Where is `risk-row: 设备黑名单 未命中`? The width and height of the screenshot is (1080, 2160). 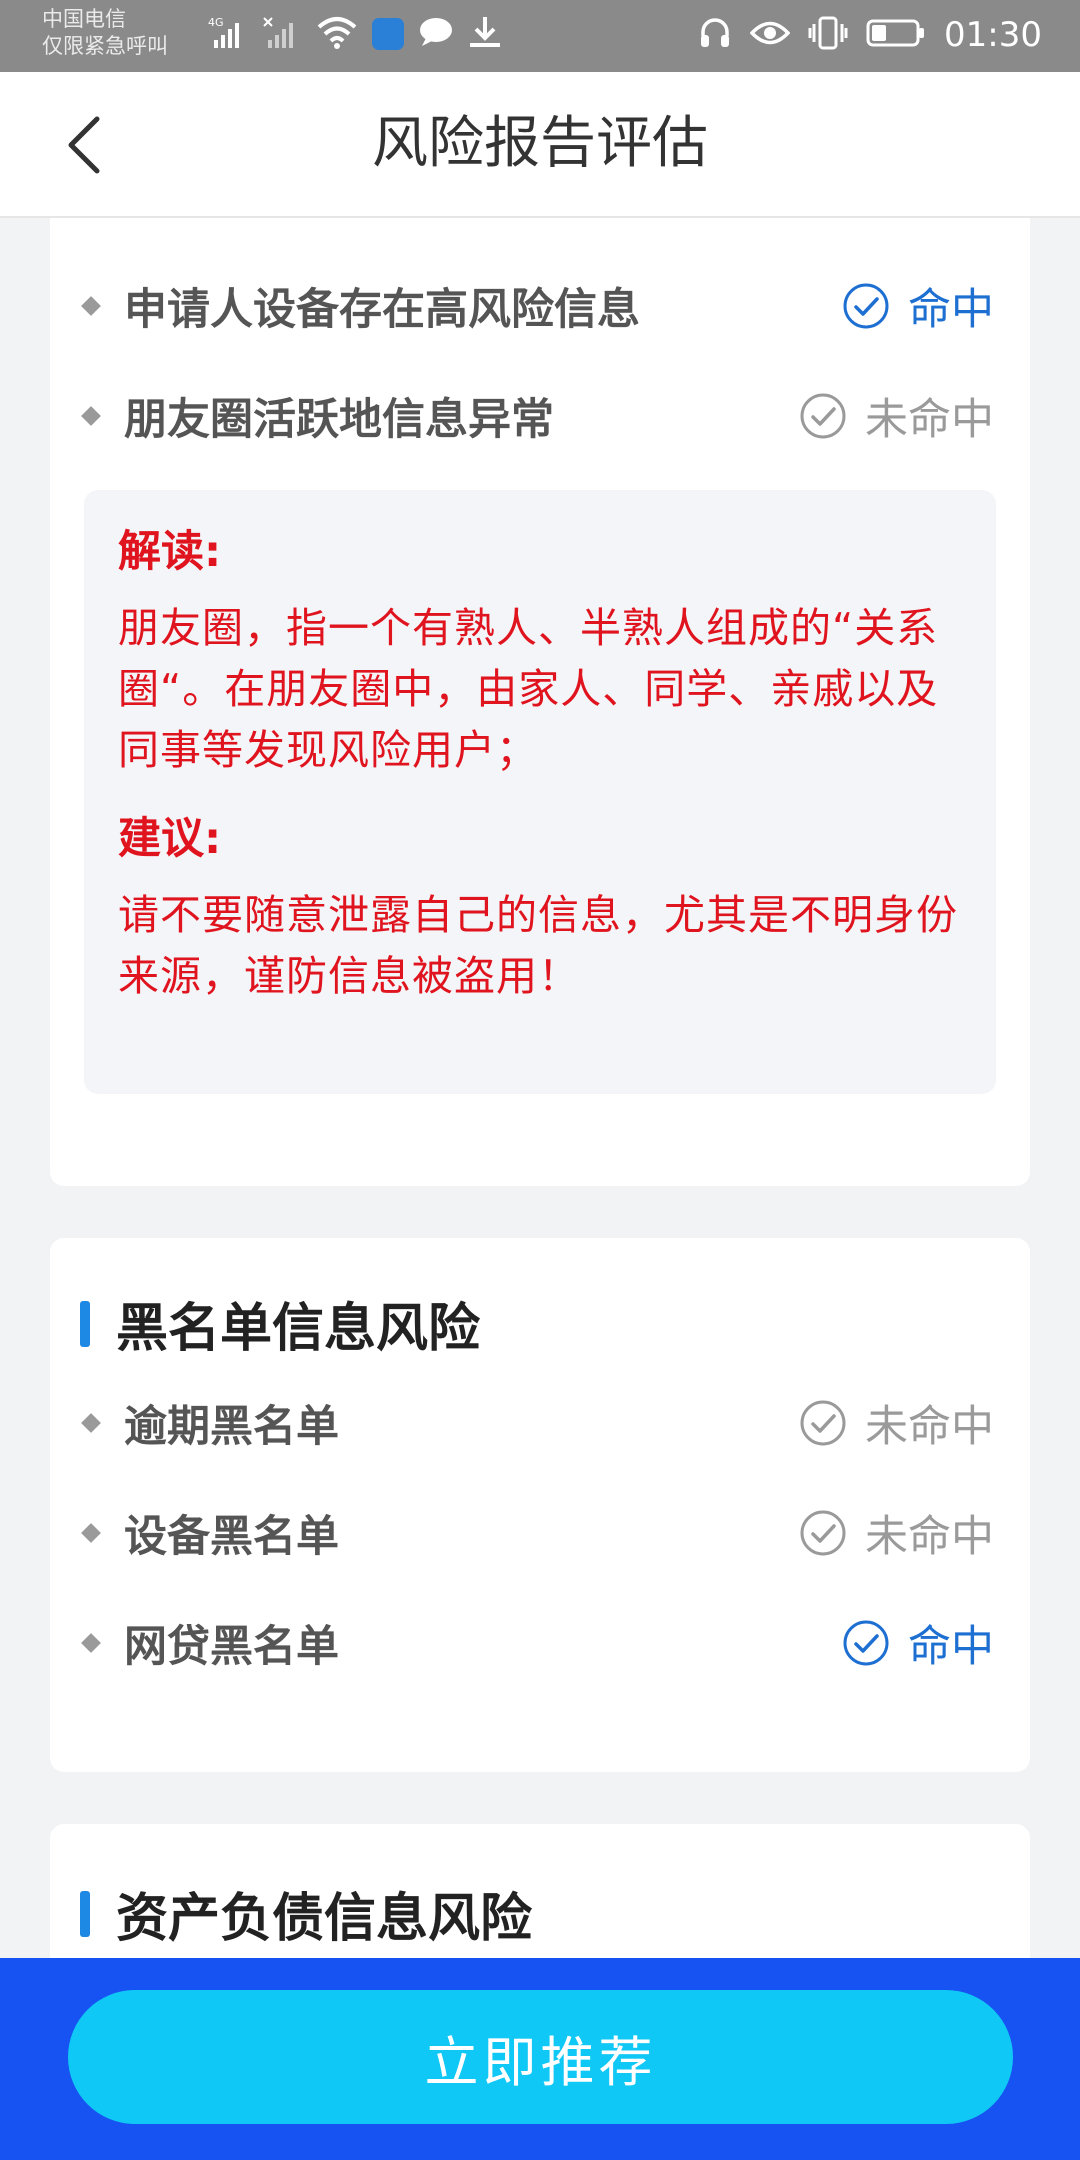 risk-row: 设备黑名单 未命中 is located at coordinates (537, 1533).